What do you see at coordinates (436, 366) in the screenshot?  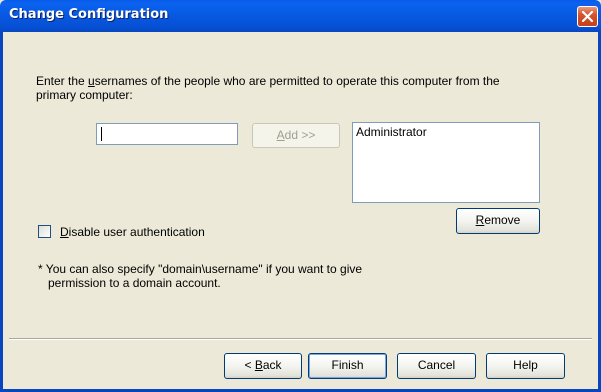 I see `cancel-button: Cancel` at bounding box center [436, 366].